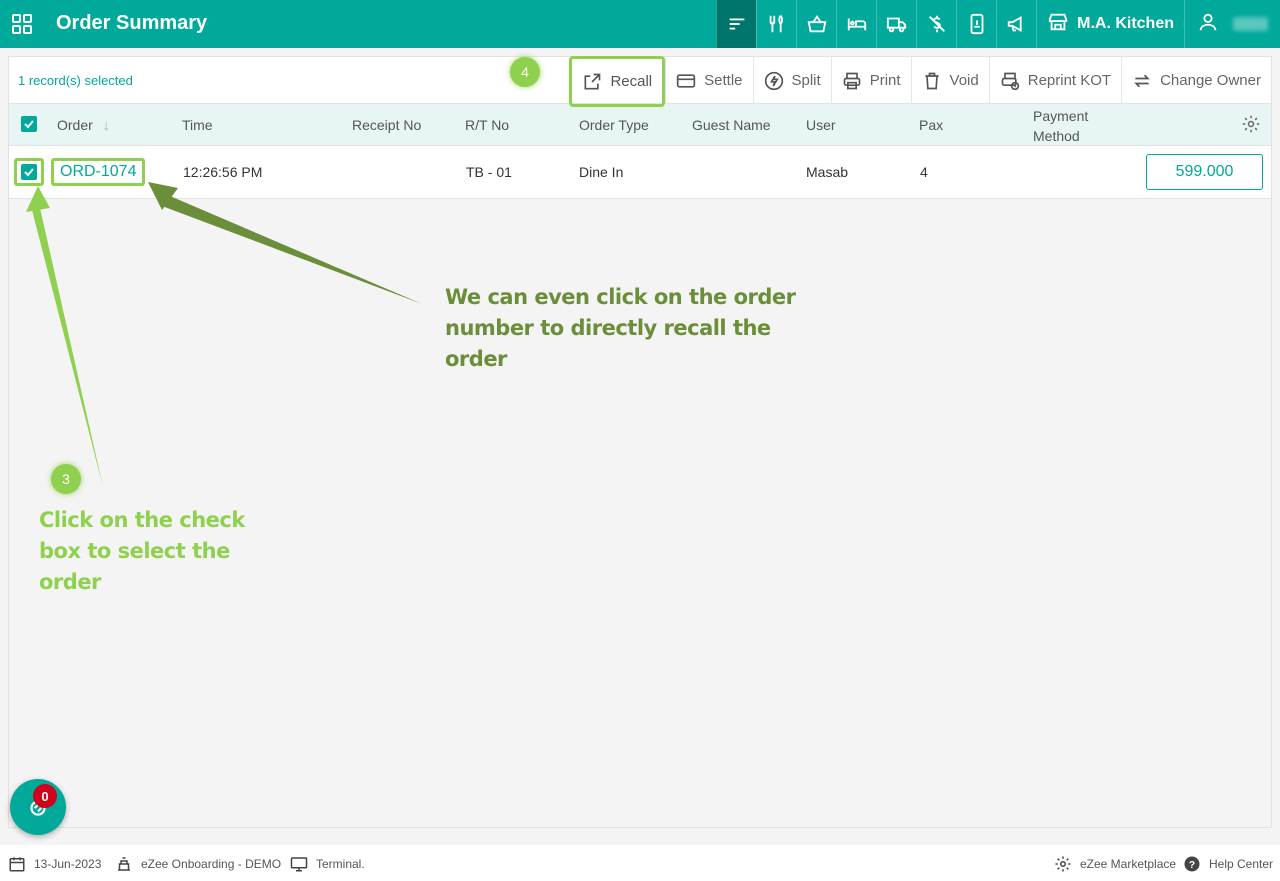 The height and width of the screenshot is (881, 1280). What do you see at coordinates (1063, 864) in the screenshot?
I see `settings-icon` at bounding box center [1063, 864].